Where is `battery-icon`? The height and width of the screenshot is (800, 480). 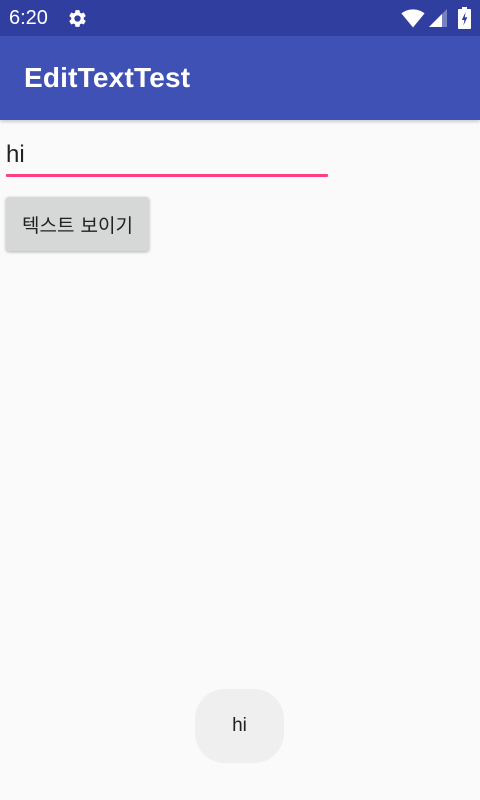
battery-icon is located at coordinates (464, 18).